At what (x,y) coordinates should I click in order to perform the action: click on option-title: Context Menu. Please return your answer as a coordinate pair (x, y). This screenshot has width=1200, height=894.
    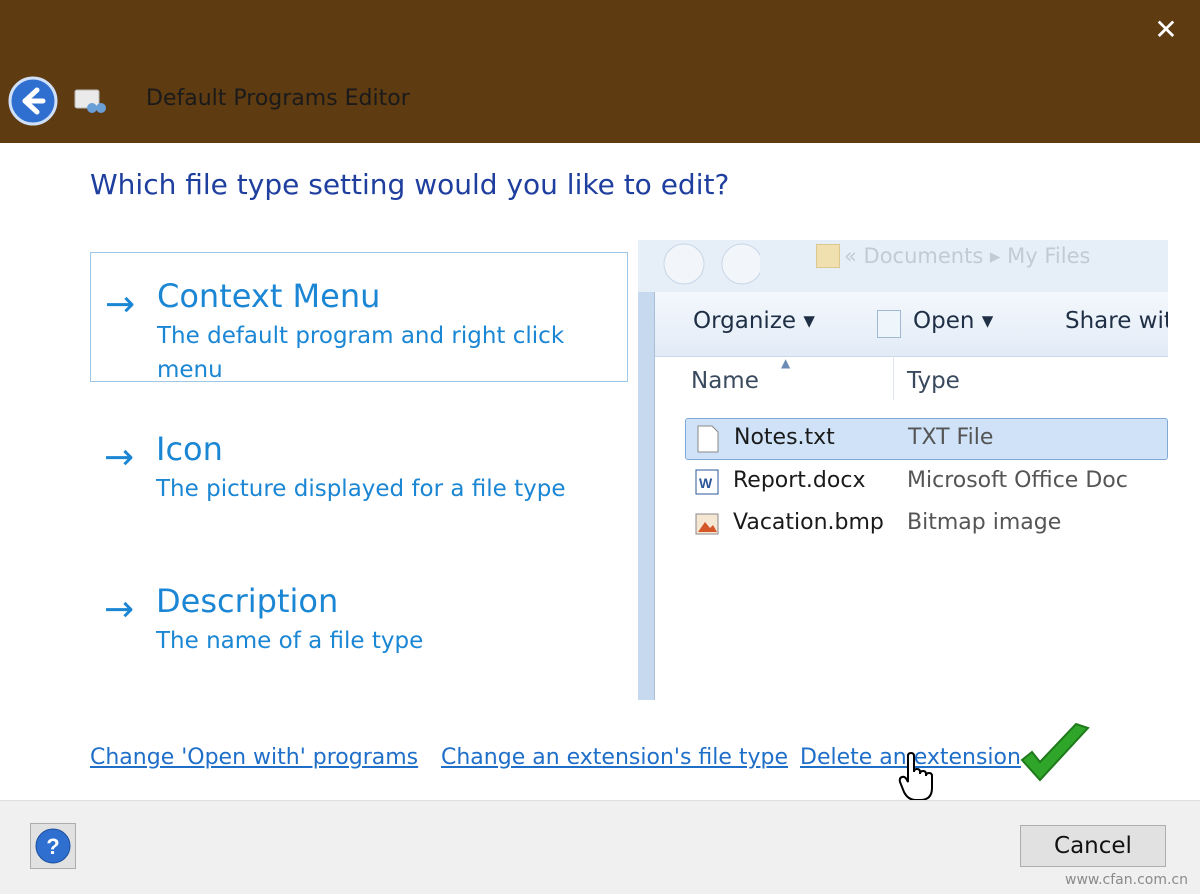
    Looking at the image, I should click on (269, 296).